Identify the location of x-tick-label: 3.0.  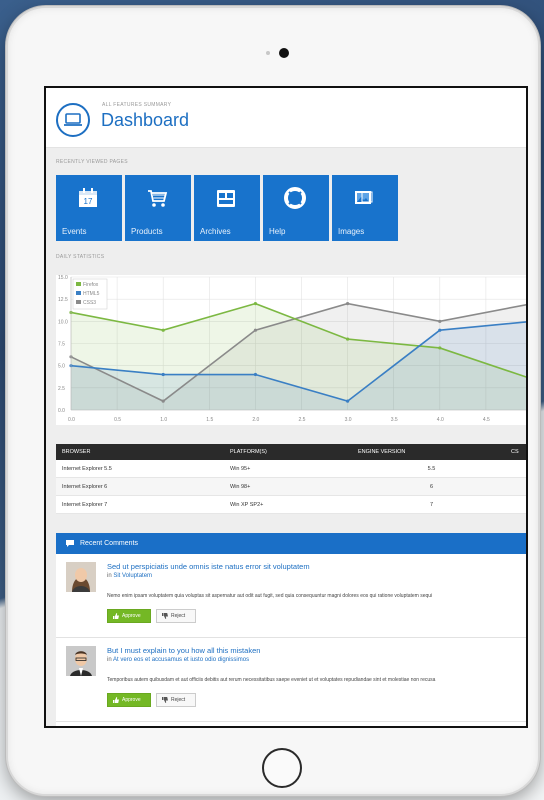
(348, 420).